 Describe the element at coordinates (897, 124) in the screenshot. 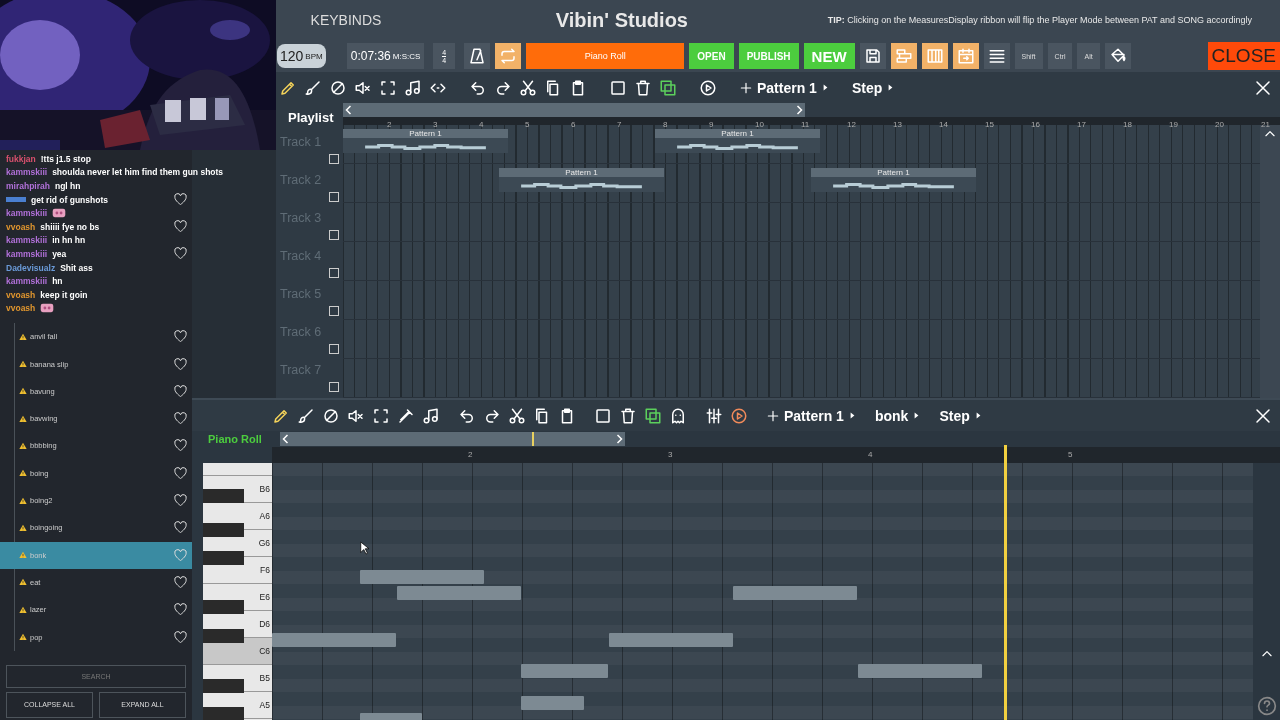

I see `bar-number: 13` at that location.